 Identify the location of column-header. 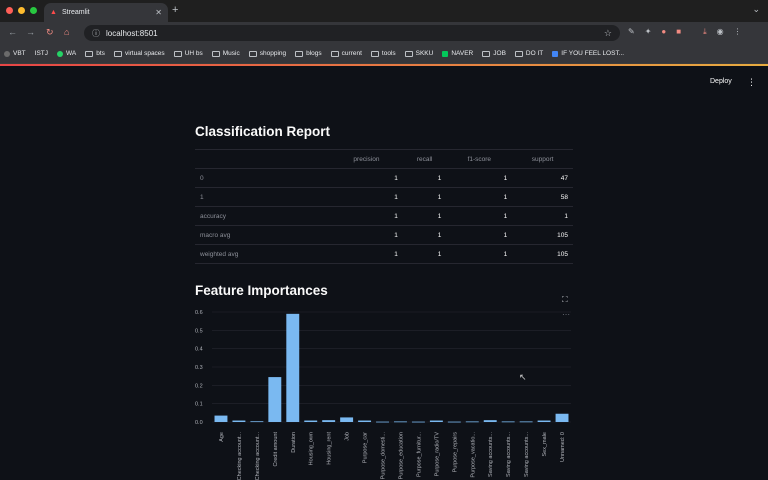
(262, 159).